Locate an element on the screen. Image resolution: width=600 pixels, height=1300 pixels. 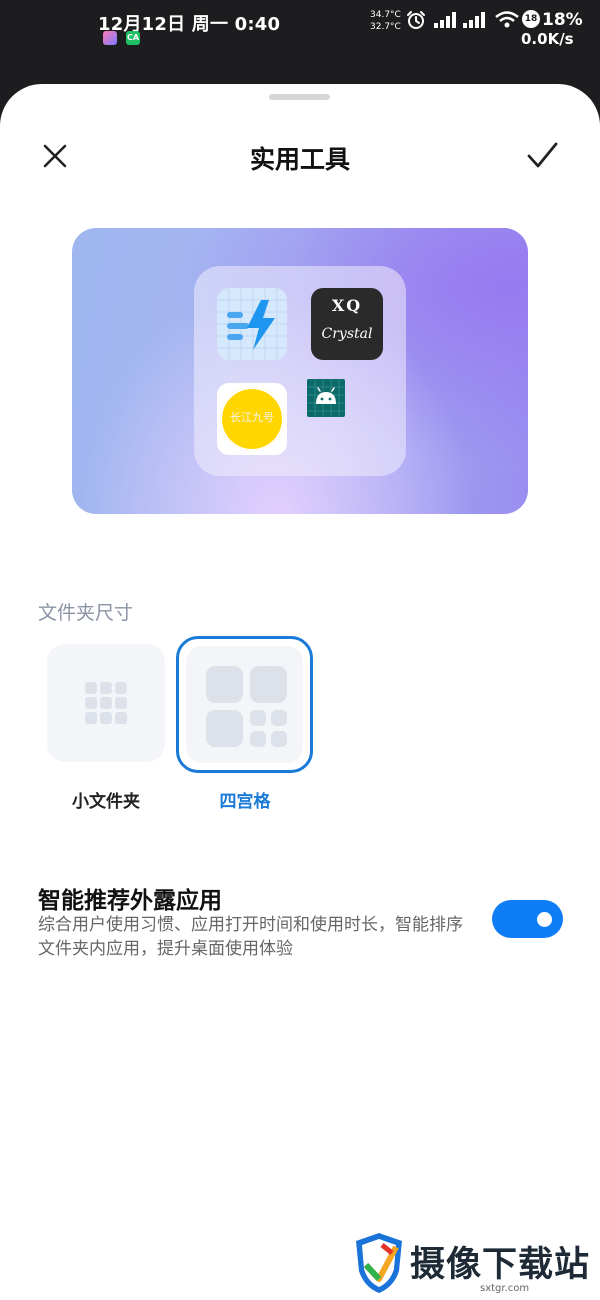
four-grid-option is located at coordinates (244, 704).